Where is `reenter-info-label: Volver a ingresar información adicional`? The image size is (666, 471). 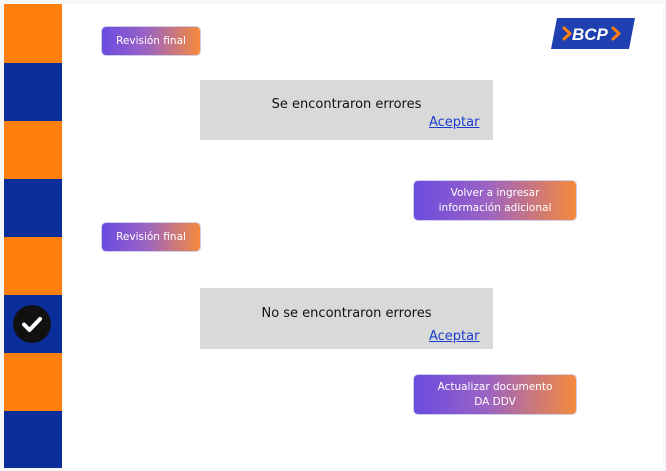
reenter-info-label: Volver a ingresar información adicional is located at coordinates (495, 200).